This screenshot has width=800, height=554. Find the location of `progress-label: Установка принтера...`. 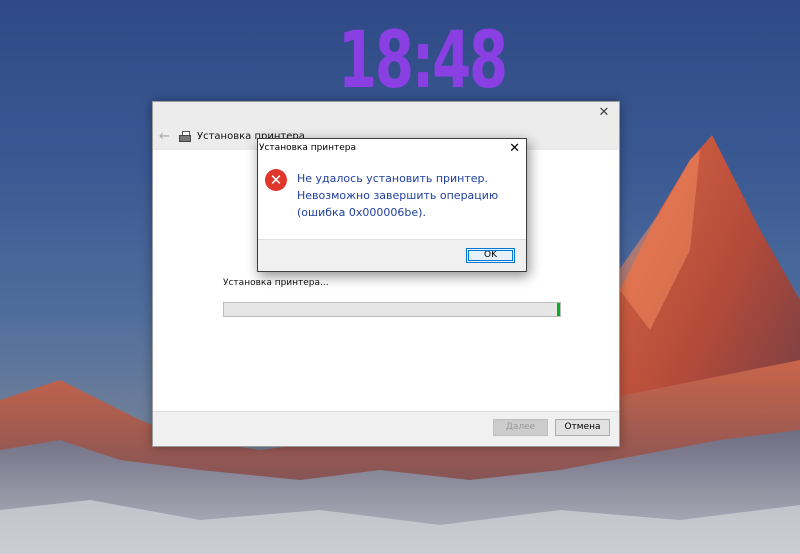

progress-label: Установка принтера... is located at coordinates (276, 283).